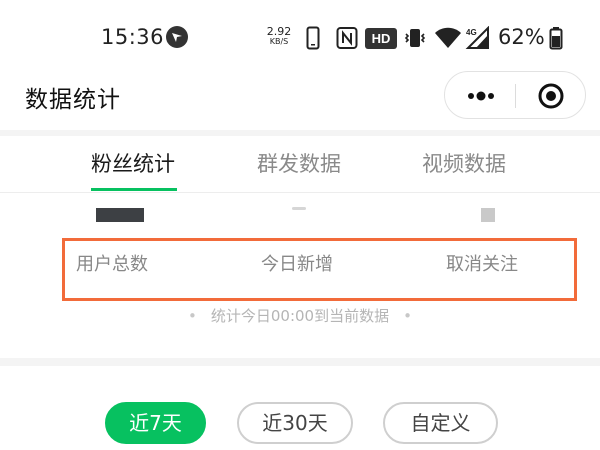 The height and width of the screenshot is (450, 600). Describe the element at coordinates (478, 39) in the screenshot. I see `cell-signal-icon: 4G` at that location.